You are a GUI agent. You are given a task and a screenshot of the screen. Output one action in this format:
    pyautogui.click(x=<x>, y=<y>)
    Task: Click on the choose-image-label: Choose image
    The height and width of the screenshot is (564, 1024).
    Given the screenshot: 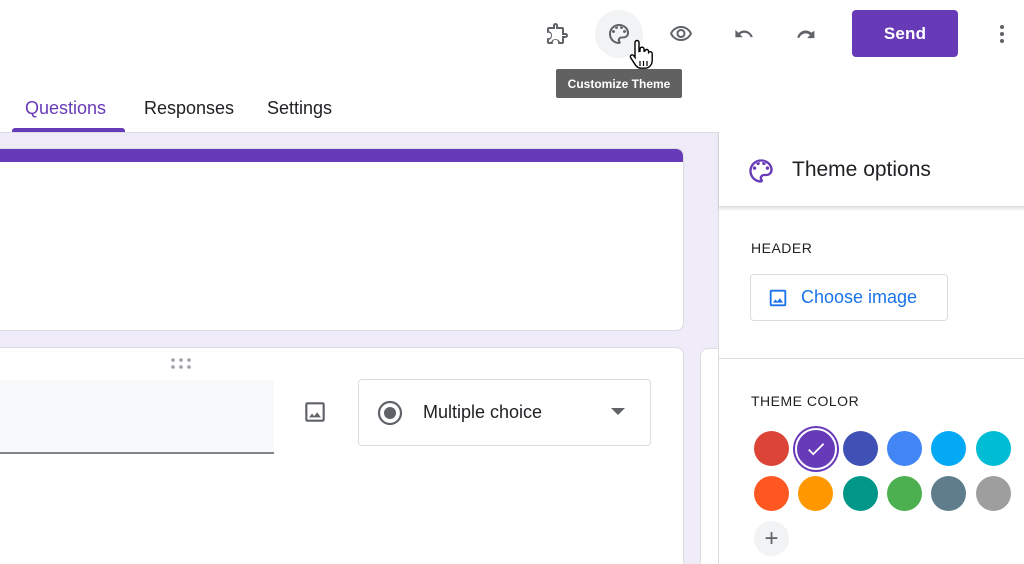 What is the action you would take?
    pyautogui.click(x=859, y=297)
    